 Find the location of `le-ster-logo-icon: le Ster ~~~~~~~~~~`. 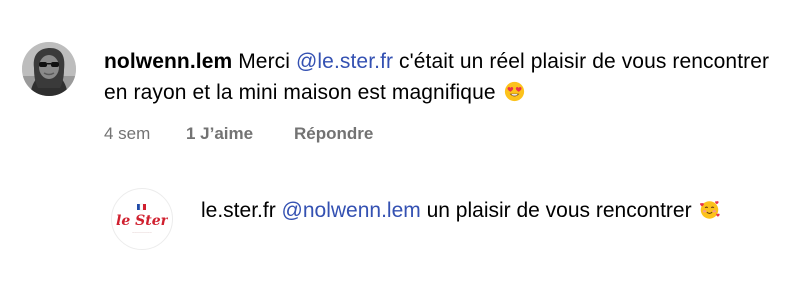

le-ster-logo-icon: le Ster ~~~~~~~~~~ is located at coordinates (142, 219).